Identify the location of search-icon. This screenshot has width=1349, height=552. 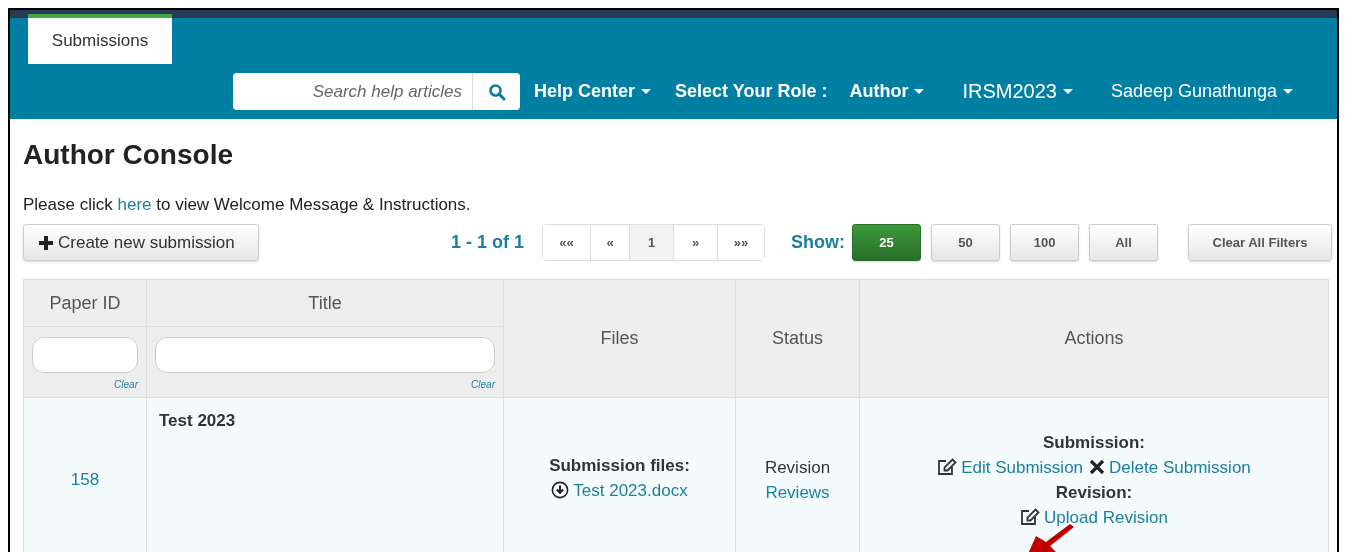
(496, 91).